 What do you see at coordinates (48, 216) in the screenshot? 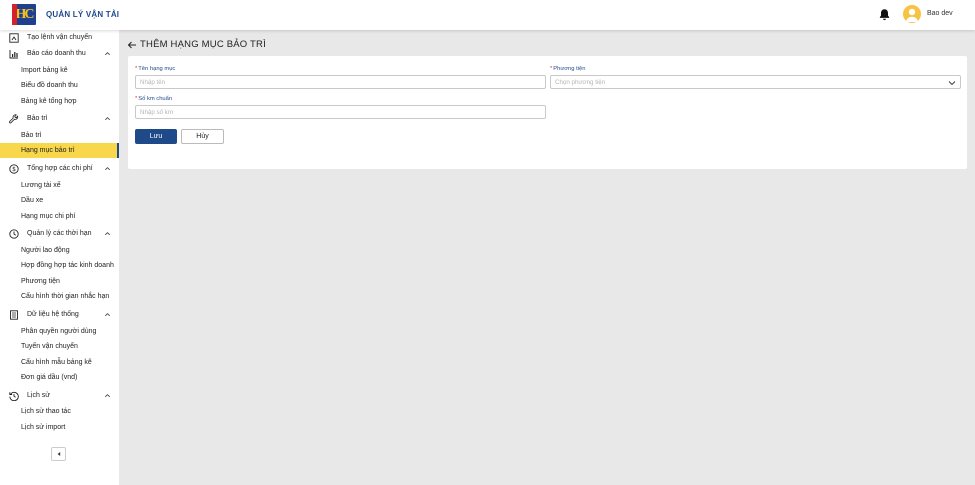
I see `sidebar-item-label: Hạng mục chi phí` at bounding box center [48, 216].